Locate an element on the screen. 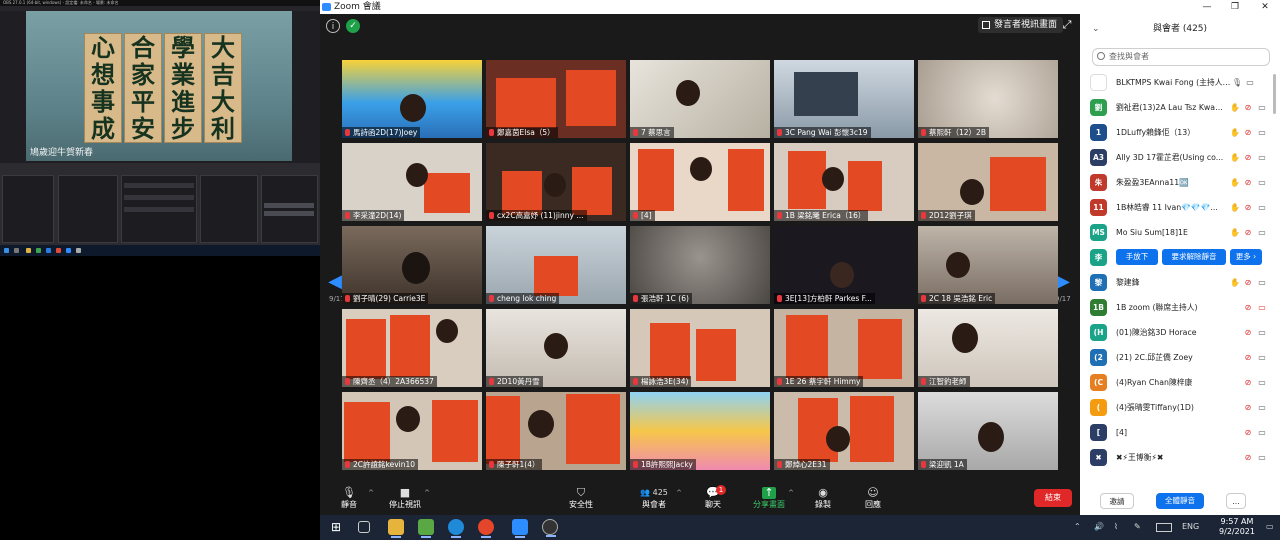 The width and height of the screenshot is (1280, 540). system-clock: 9:57 AM 9/2/2021 is located at coordinates (1237, 527).